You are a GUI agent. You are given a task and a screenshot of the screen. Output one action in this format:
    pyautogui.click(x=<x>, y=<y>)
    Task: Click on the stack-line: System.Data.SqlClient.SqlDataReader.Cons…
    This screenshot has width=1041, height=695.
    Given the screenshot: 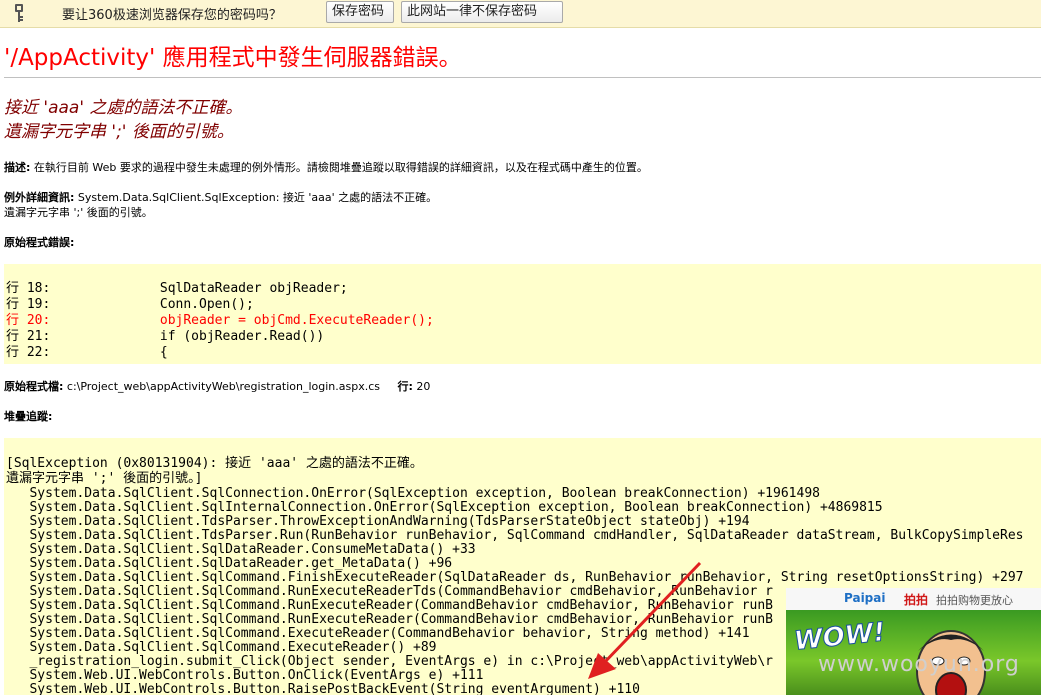 What is the action you would take?
    pyautogui.click(x=241, y=549)
    